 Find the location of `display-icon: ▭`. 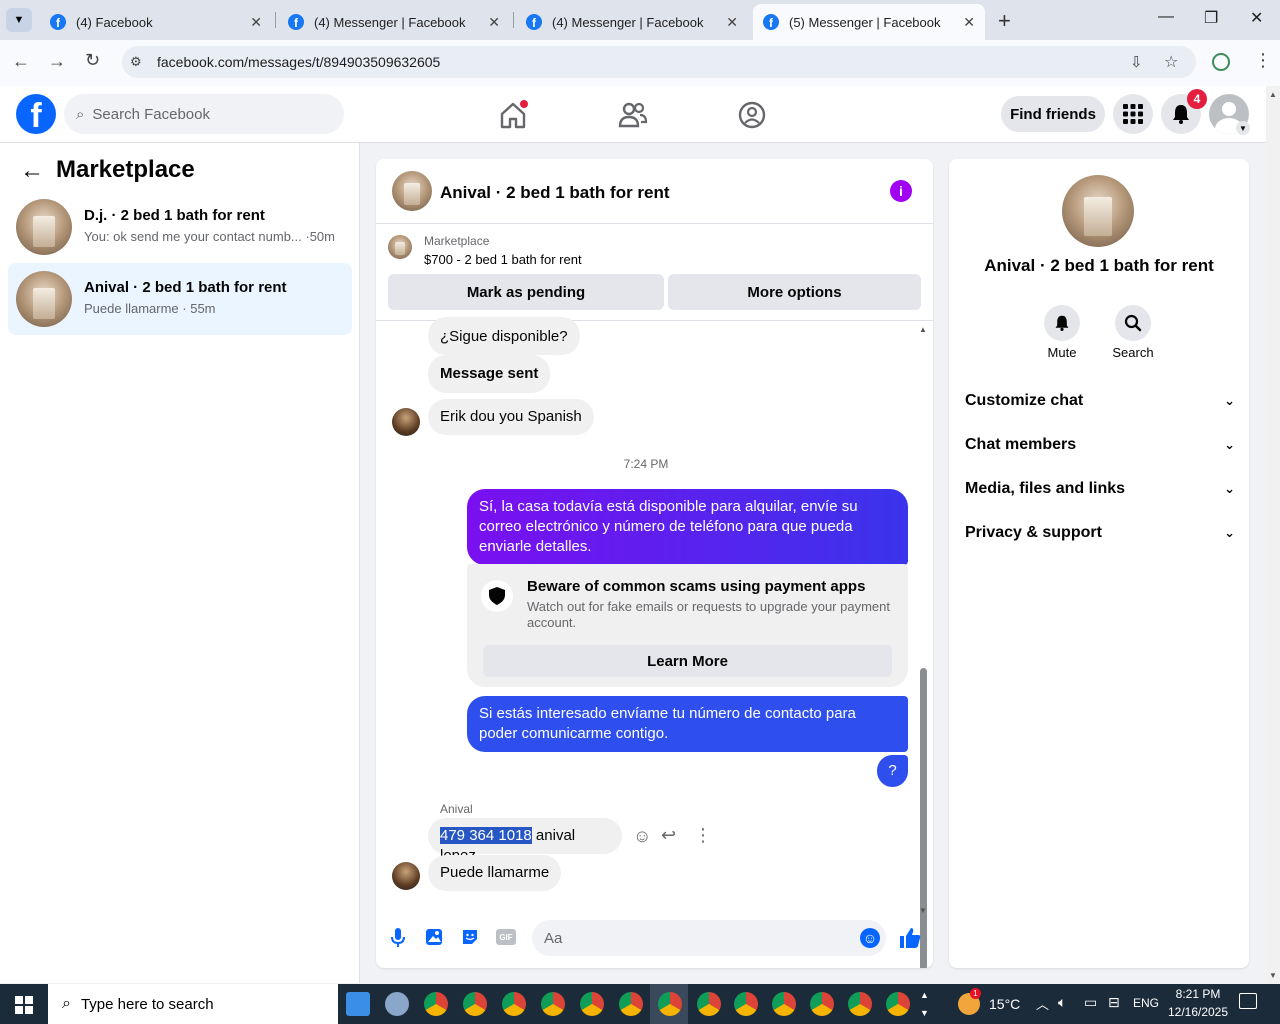

display-icon: ▭ is located at coordinates (1090, 1002).